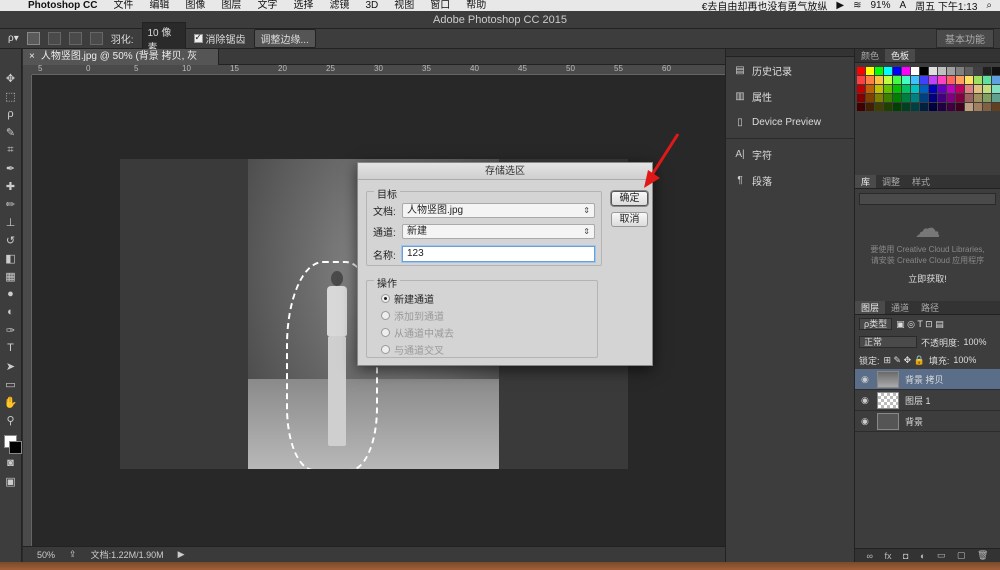 The height and width of the screenshot is (570, 1000). I want to click on intersect-selection-button, so click(96, 38).